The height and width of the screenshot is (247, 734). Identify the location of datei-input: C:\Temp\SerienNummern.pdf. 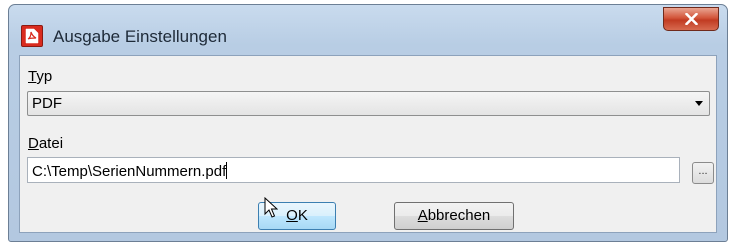
(353, 170).